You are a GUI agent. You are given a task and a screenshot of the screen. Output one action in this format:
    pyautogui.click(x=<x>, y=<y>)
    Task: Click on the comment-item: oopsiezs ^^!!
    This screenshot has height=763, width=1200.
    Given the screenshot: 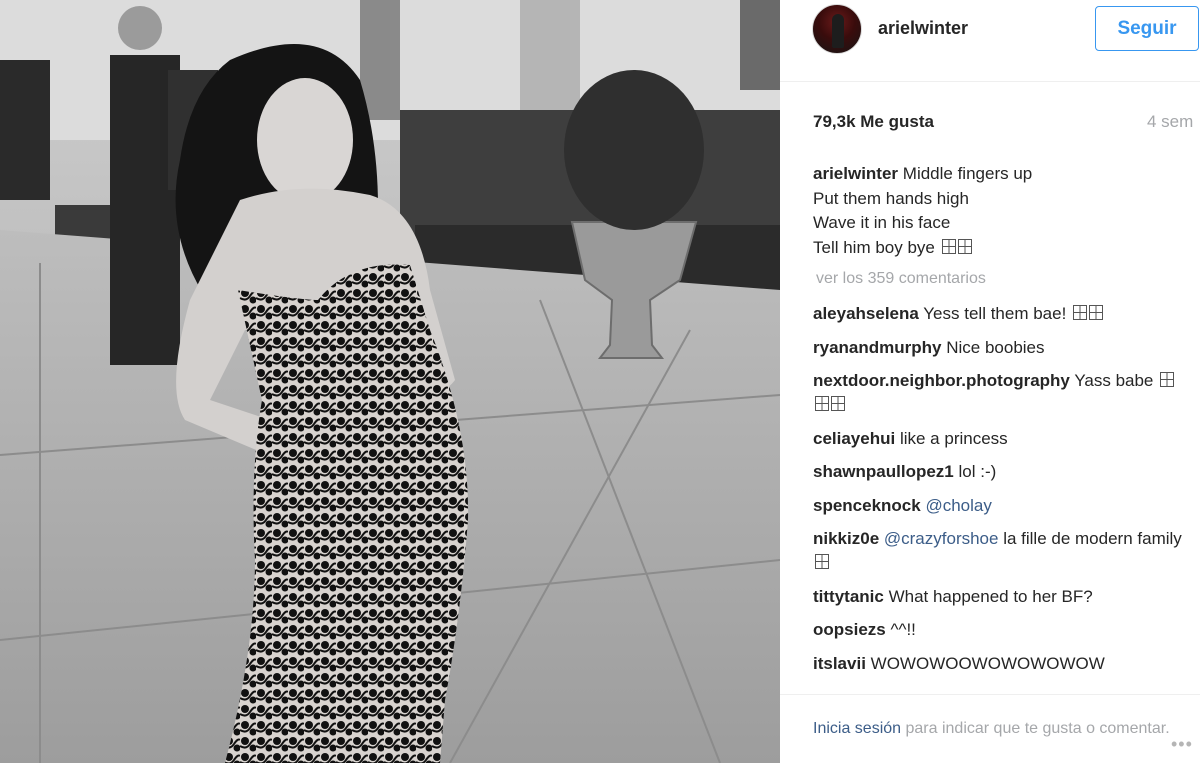 What is the action you would take?
    pyautogui.click(x=998, y=630)
    